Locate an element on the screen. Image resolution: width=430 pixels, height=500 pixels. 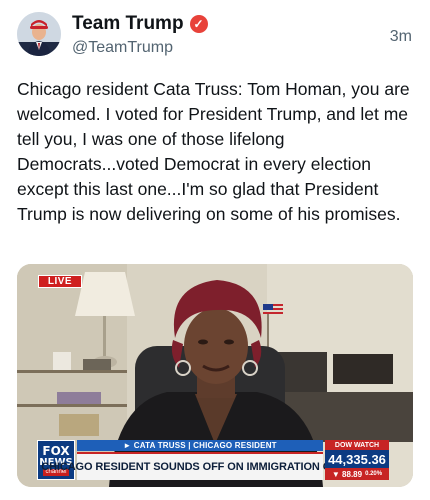
dow-value: 44,335.36 is located at coordinates (357, 459).